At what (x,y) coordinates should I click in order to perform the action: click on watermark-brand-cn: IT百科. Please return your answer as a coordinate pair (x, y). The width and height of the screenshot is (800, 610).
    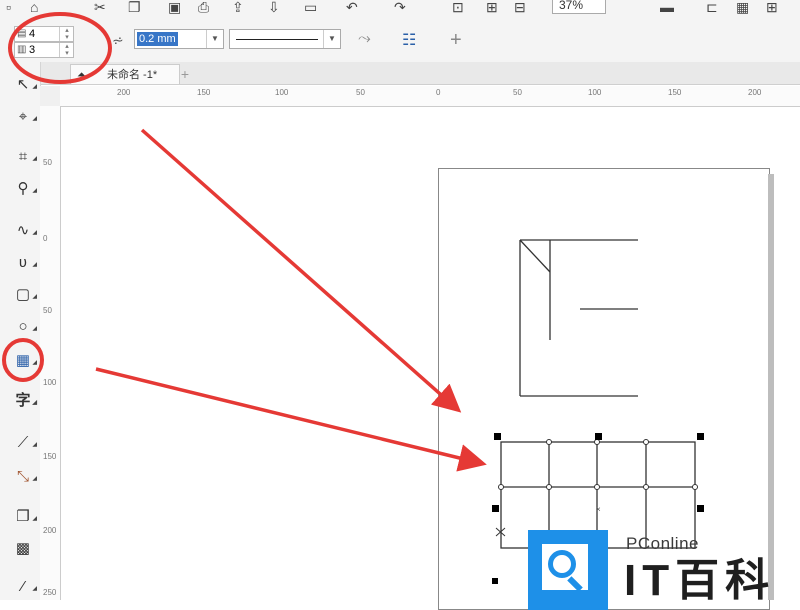
    Looking at the image, I should click on (700, 580).